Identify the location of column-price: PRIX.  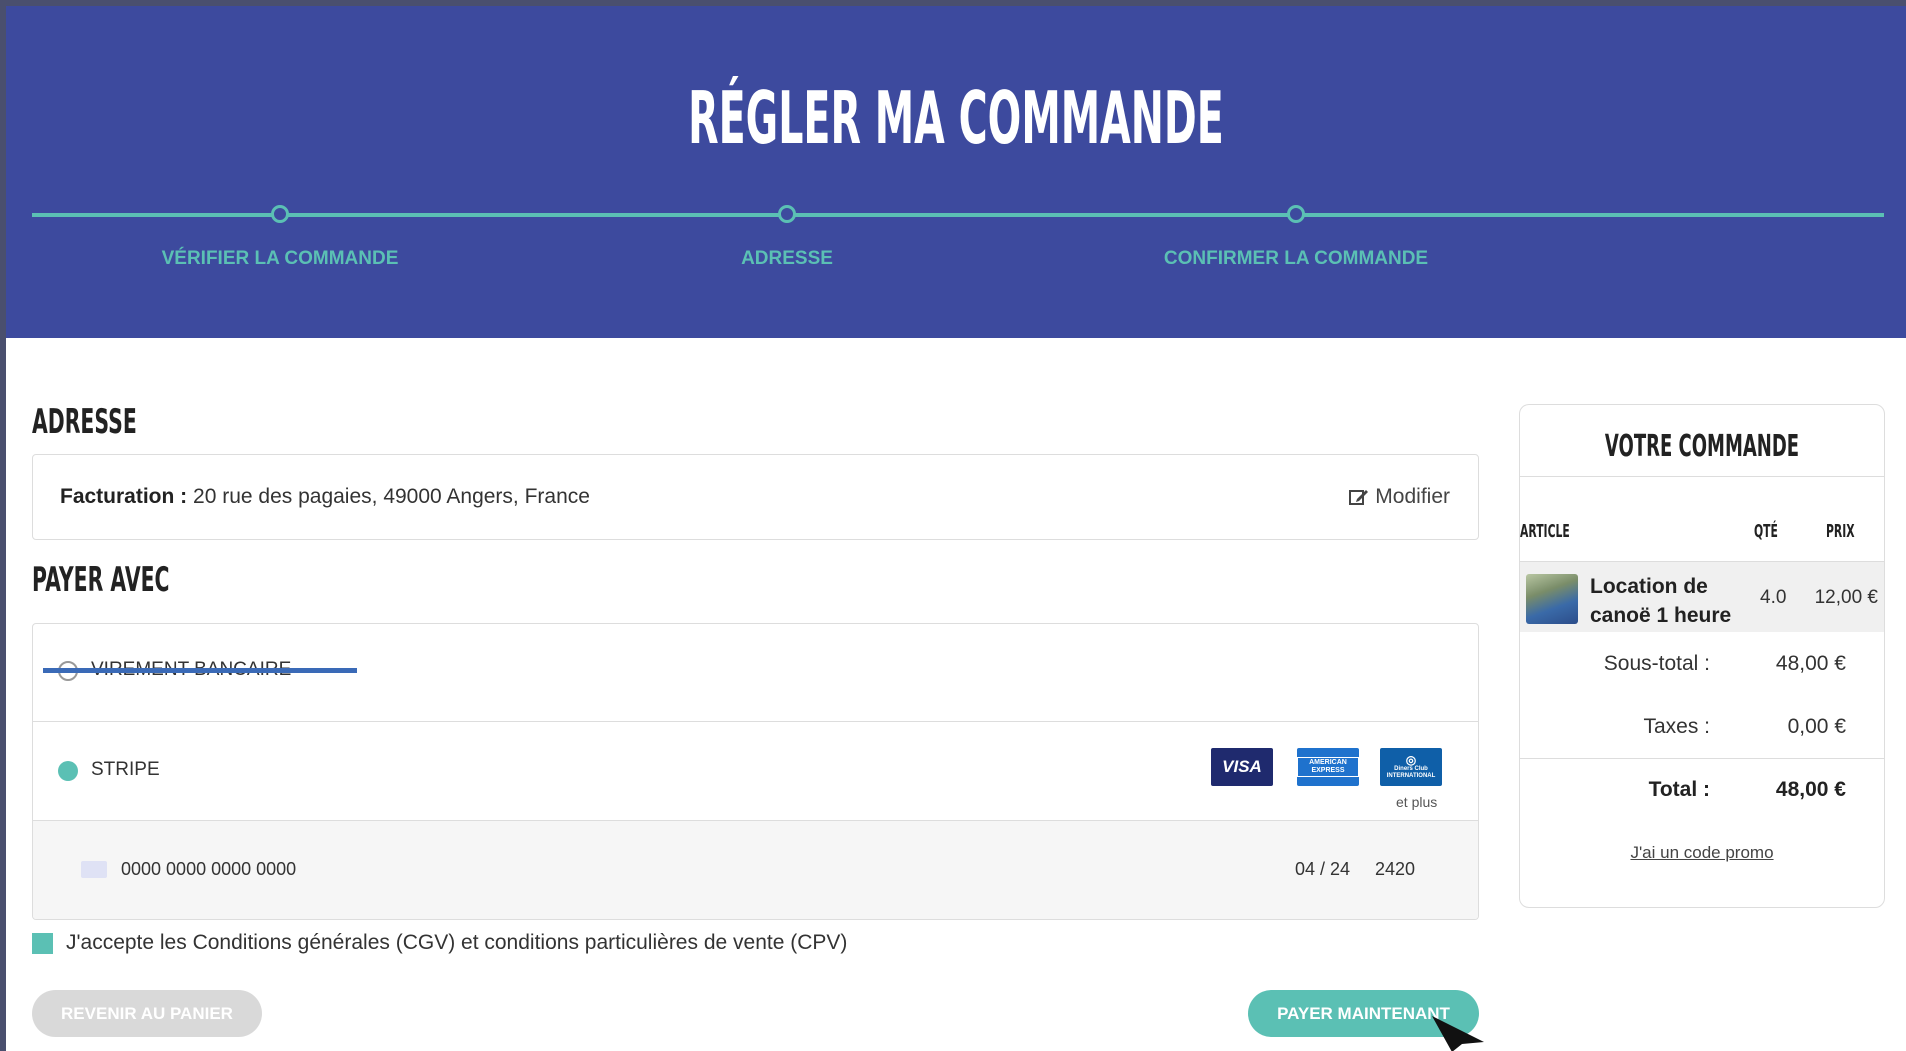
(1840, 531).